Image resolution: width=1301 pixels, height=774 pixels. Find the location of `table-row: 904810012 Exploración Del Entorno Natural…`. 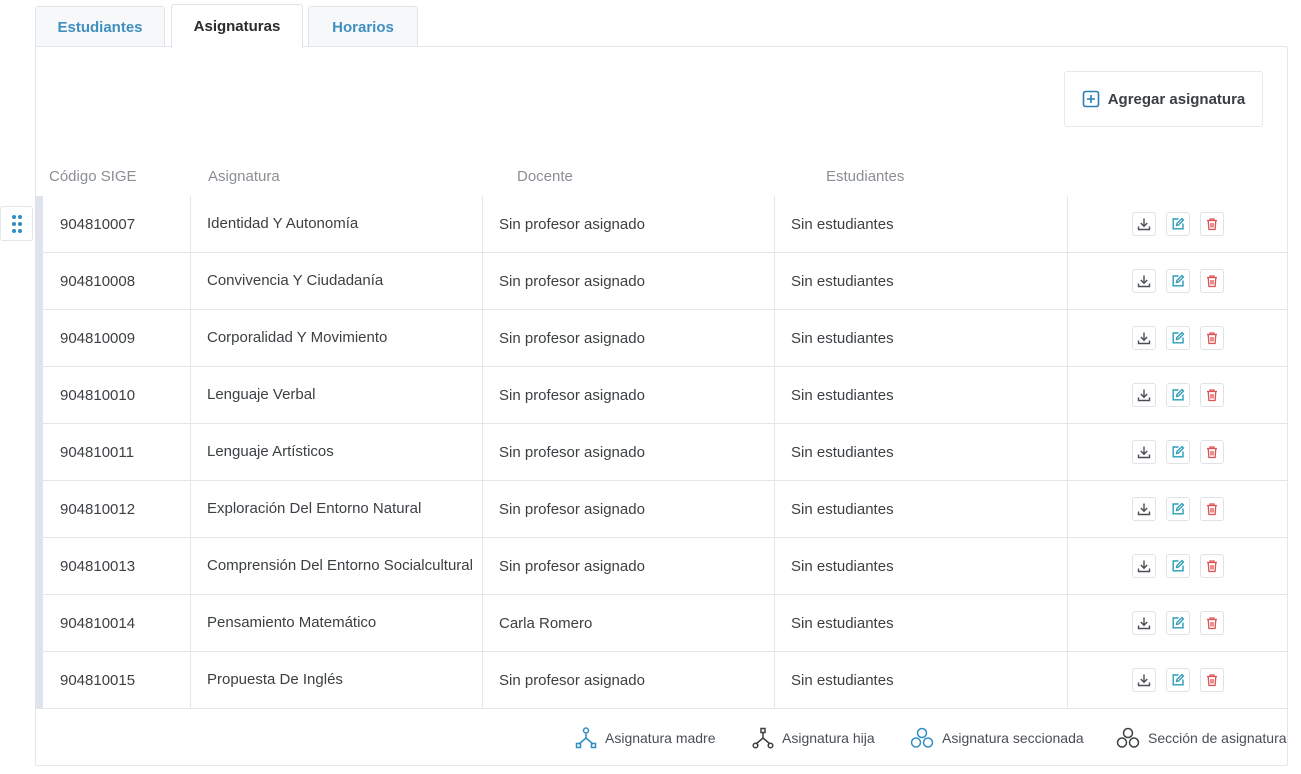

table-row: 904810012 Exploración Del Entorno Natural… is located at coordinates (661, 509).